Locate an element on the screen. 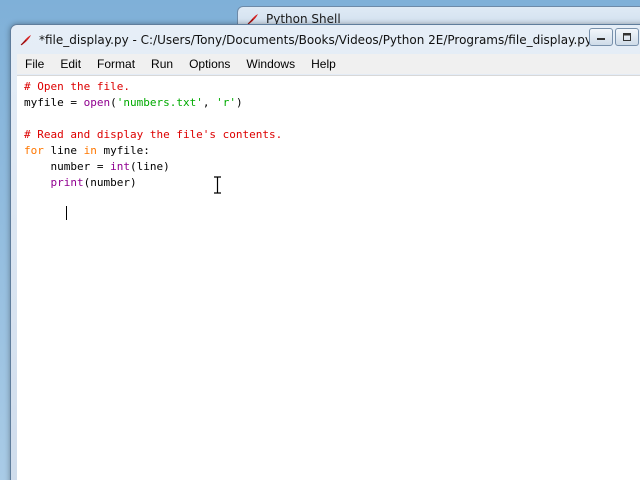 This screenshot has width=640, height=480. code-token-string: 'numbers.txt' is located at coordinates (159, 102).